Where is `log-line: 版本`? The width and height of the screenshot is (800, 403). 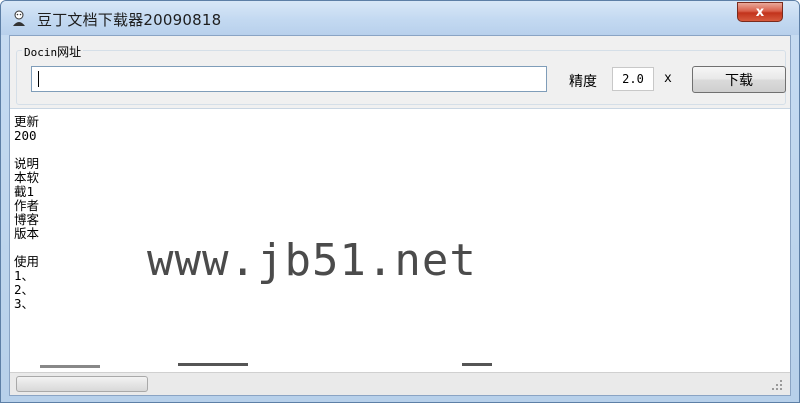
log-line: 版本 is located at coordinates (27, 234).